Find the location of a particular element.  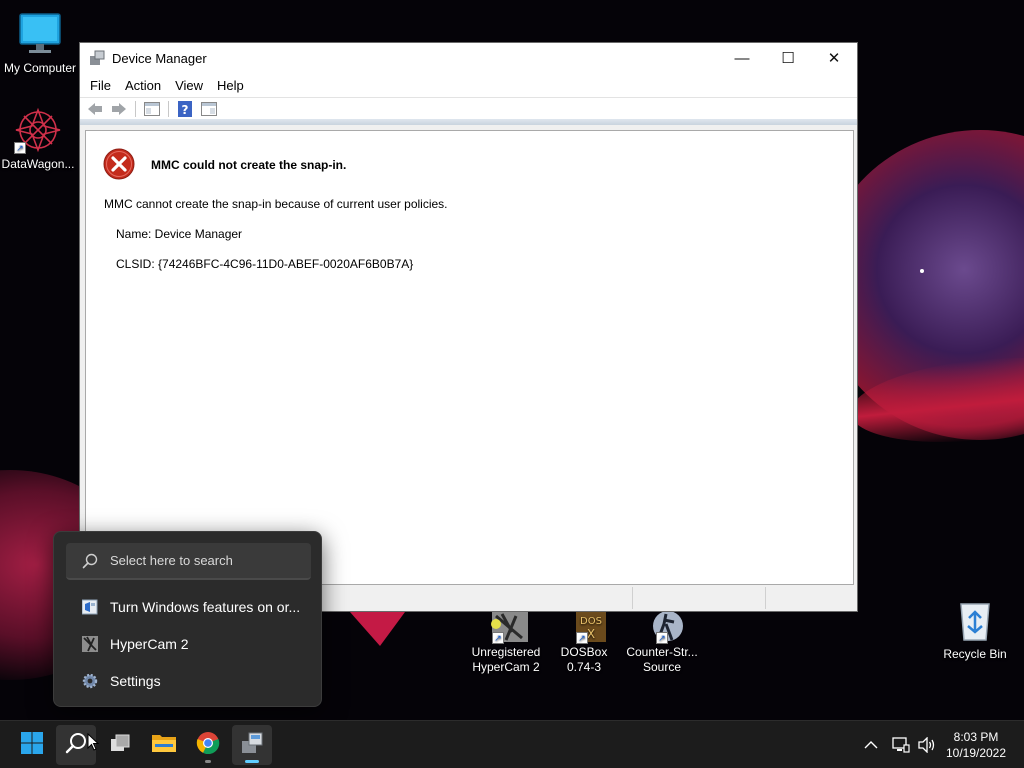

windows-features-icon is located at coordinates (90, 607).